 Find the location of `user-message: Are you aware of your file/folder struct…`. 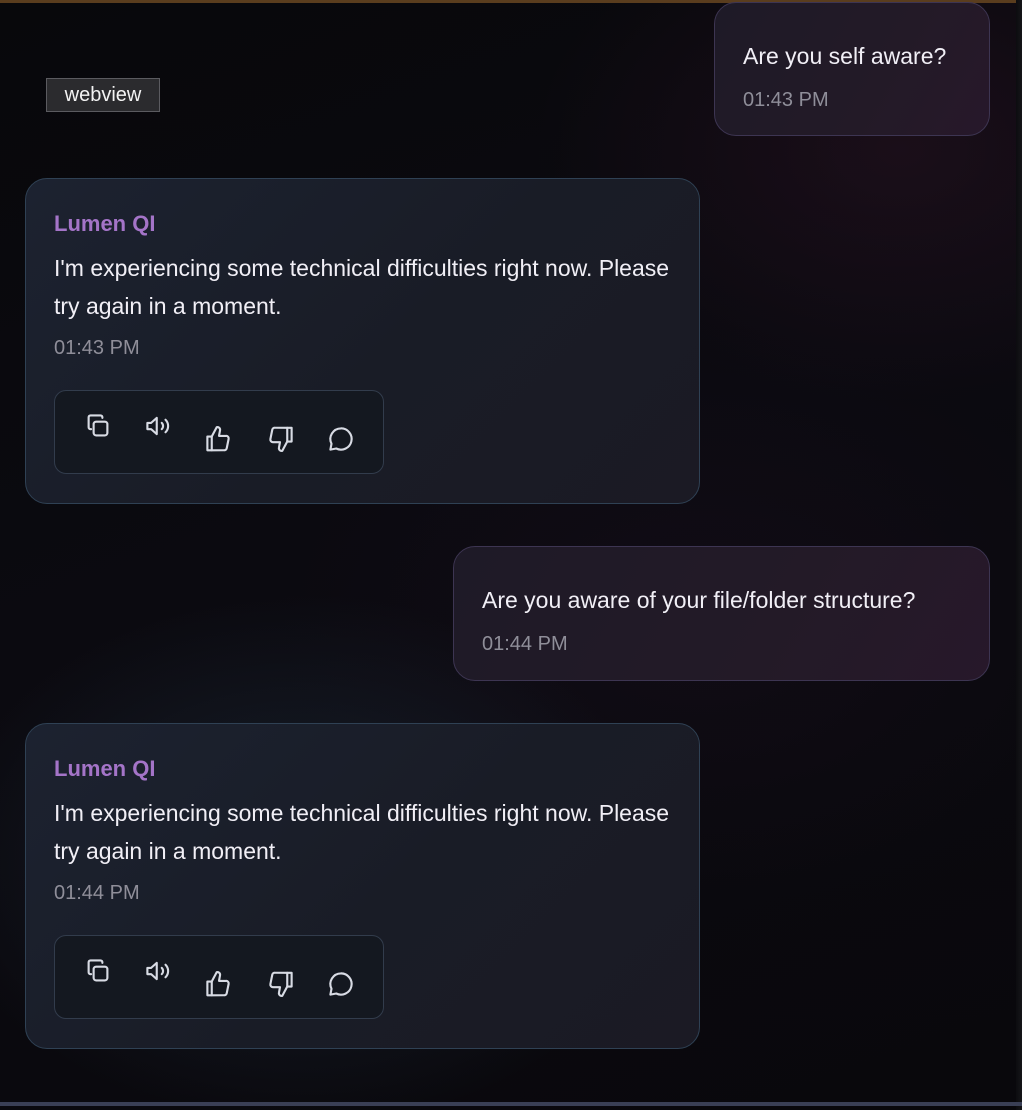

user-message: Are you aware of your file/folder struct… is located at coordinates (721, 613).